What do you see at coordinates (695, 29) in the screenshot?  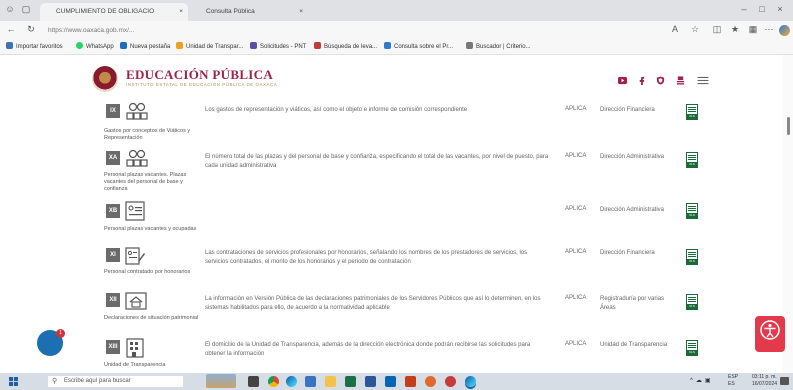 I see `favorite-star-icon: ☆` at bounding box center [695, 29].